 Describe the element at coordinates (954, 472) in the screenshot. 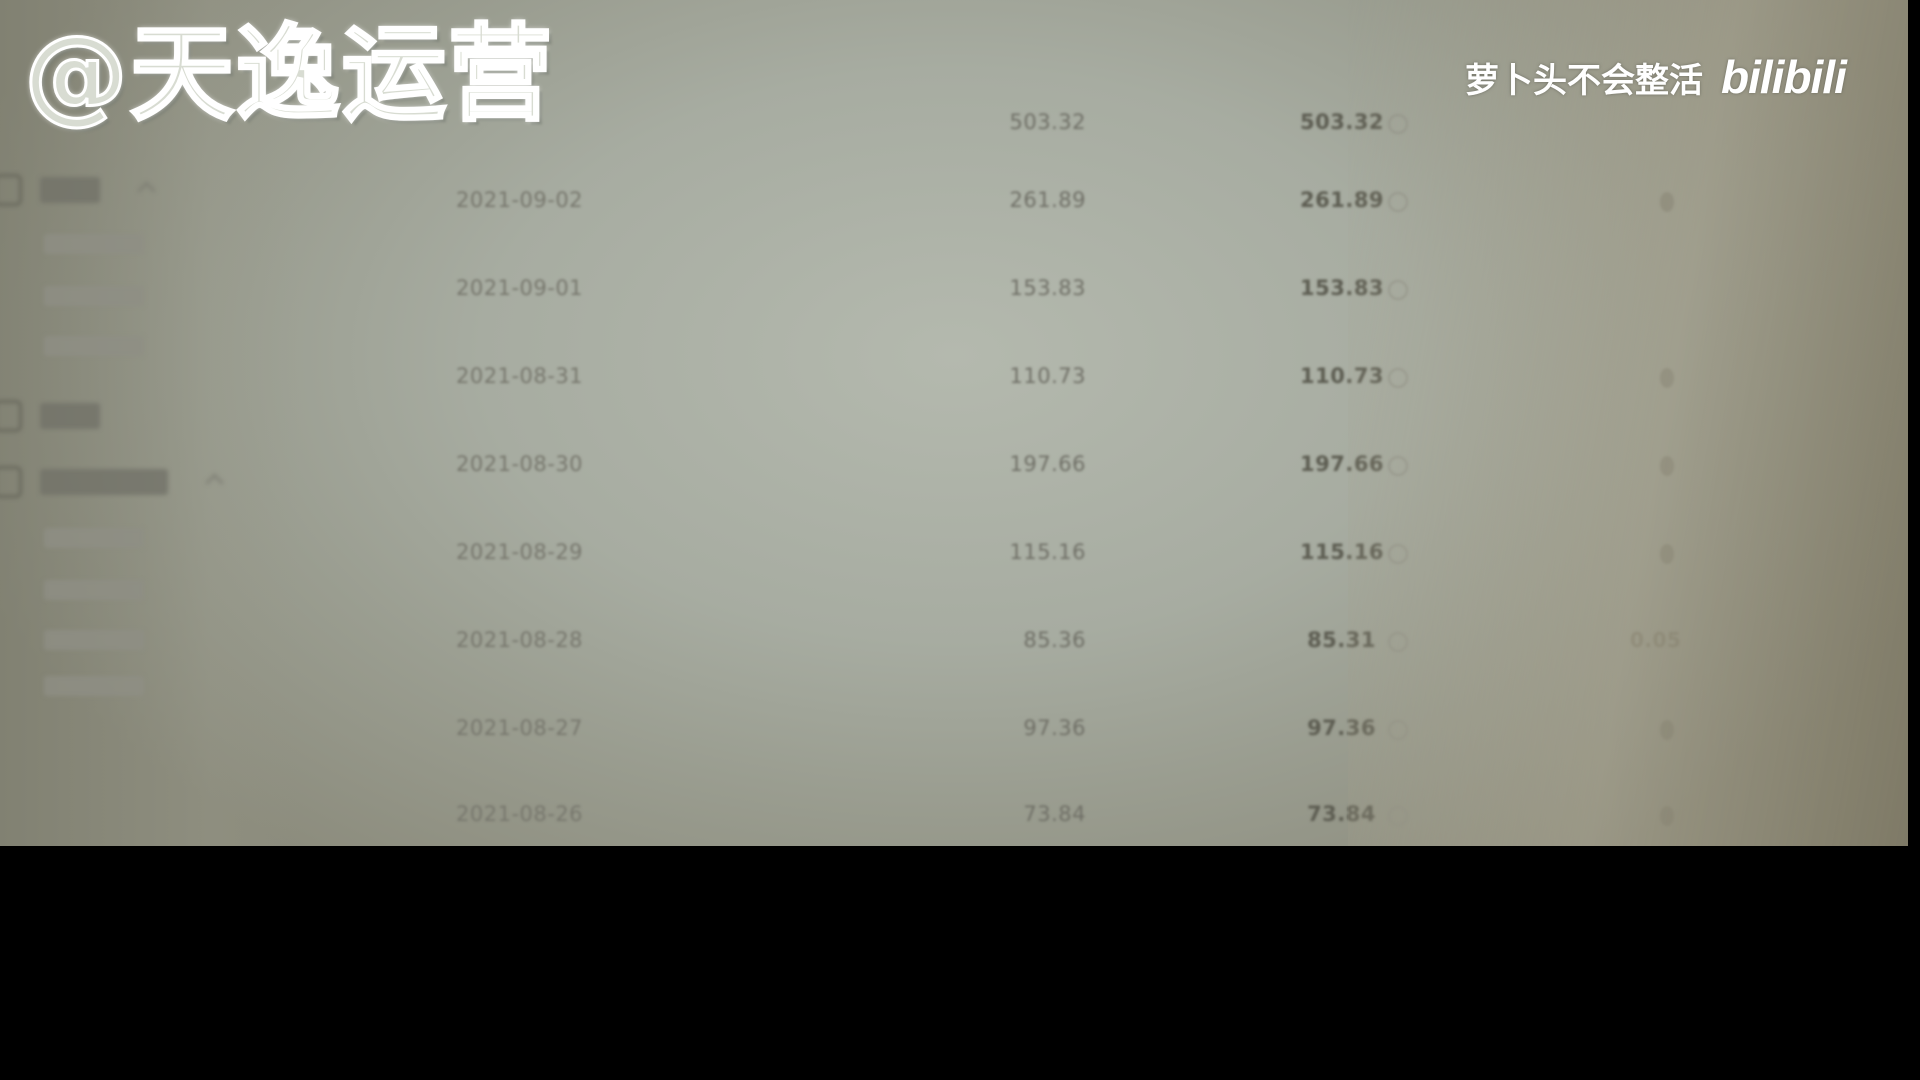

I see `table-row: 2021-08-30 197.66 197.66` at that location.